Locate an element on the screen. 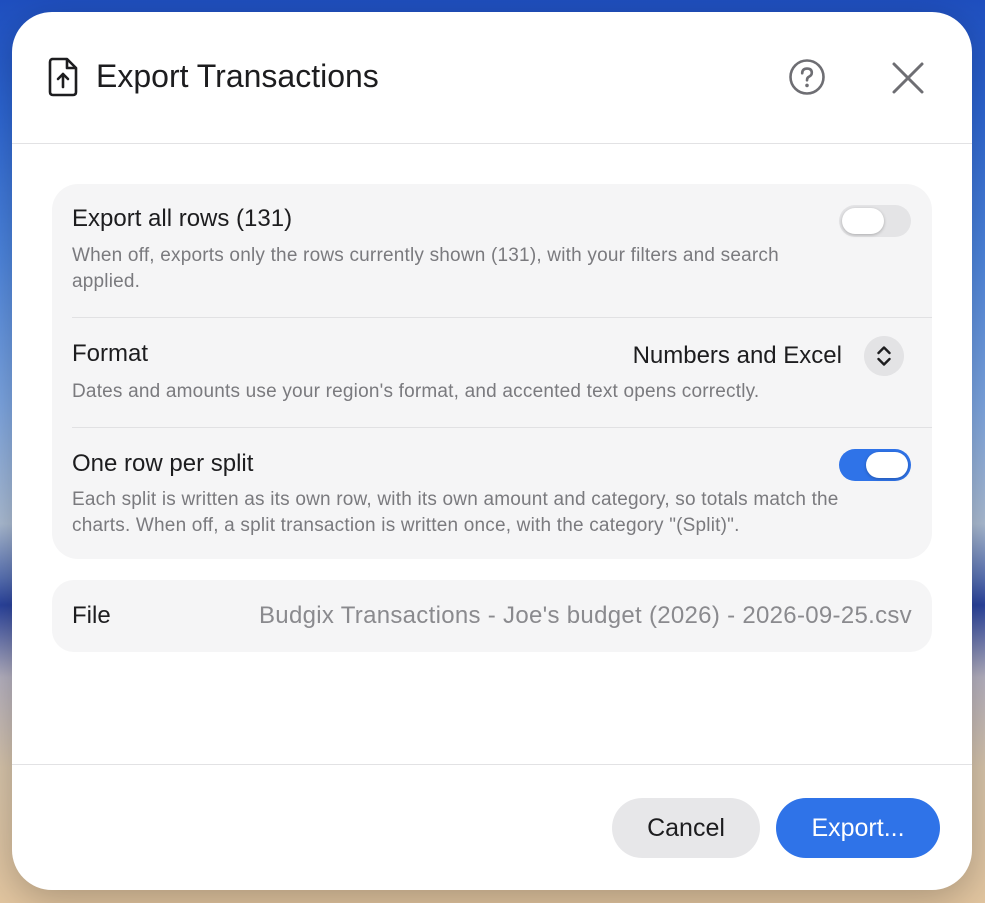 The image size is (985, 903). close-icon is located at coordinates (908, 78).